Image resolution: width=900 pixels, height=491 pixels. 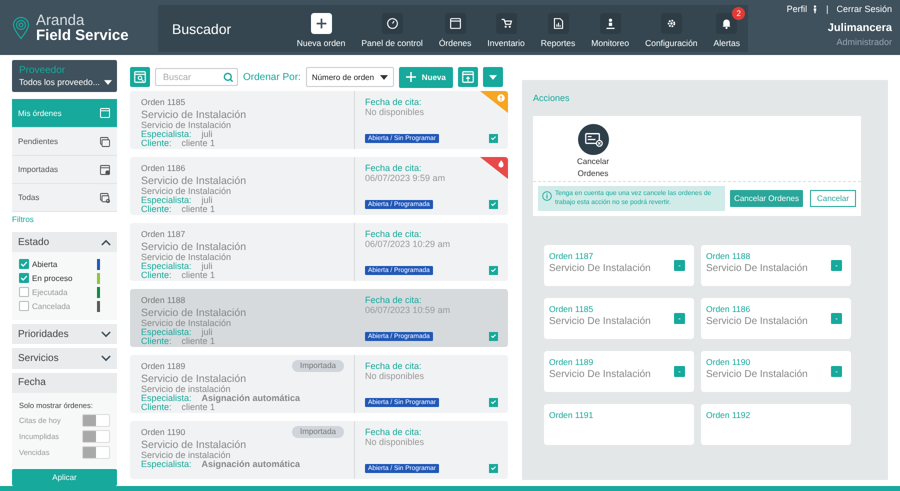 What do you see at coordinates (64, 242) in the screenshot?
I see `section-header: Estado` at bounding box center [64, 242].